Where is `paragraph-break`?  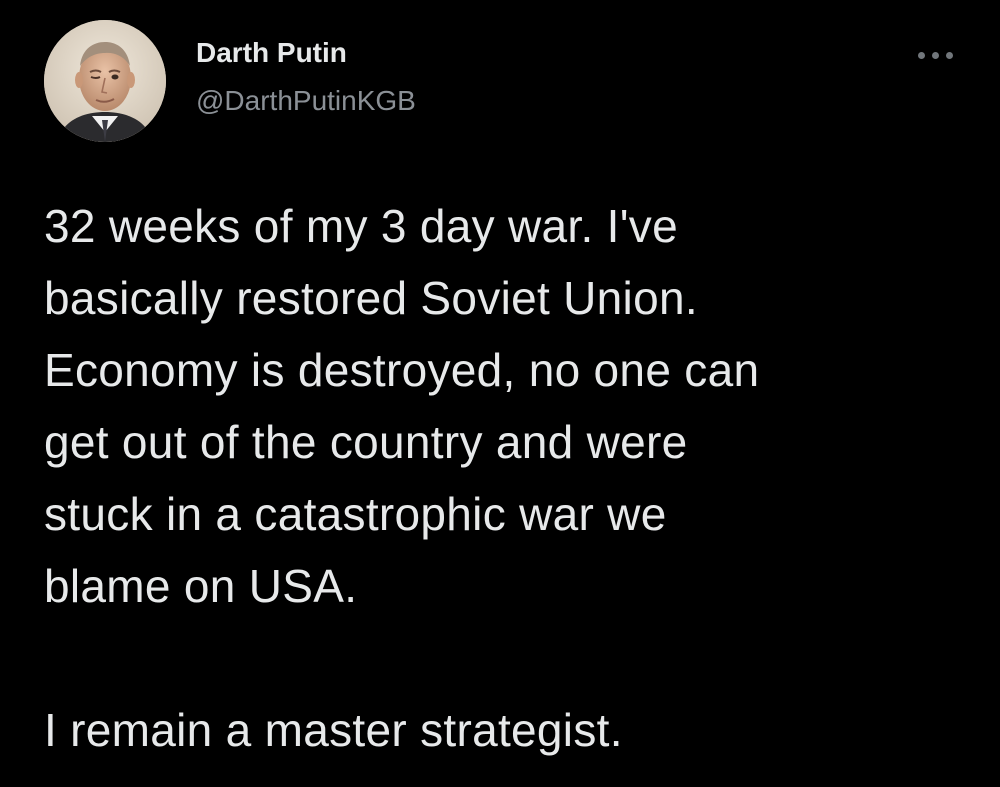 paragraph-break is located at coordinates (509, 658).